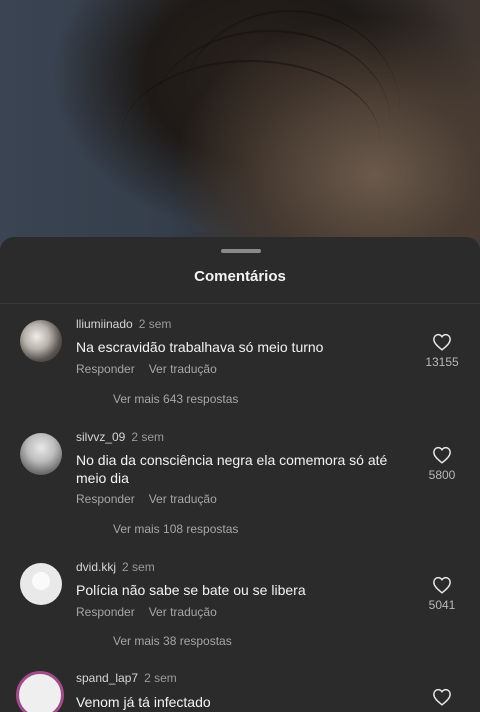 This screenshot has width=480, height=712. I want to click on comment-text: Venom já tá infectado, so click(143, 702).